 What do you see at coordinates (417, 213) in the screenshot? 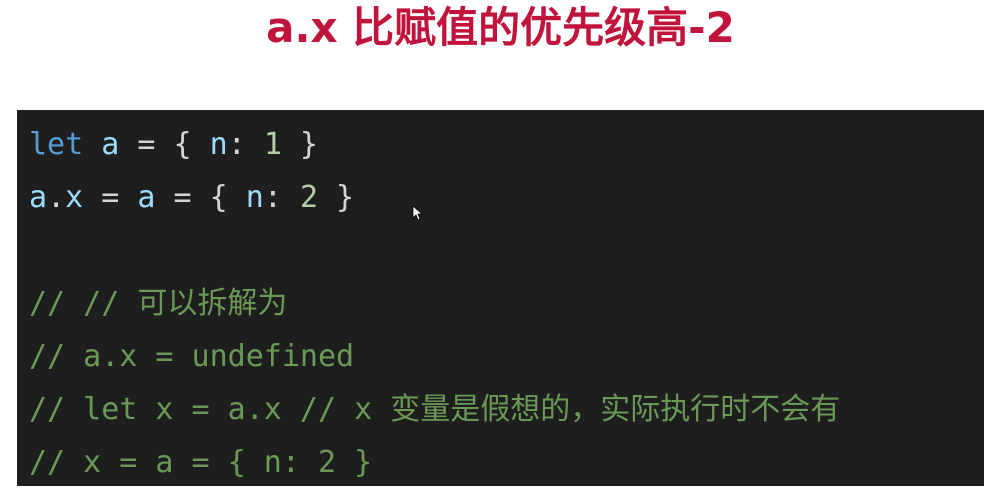
I see `mouse-pointer-icon` at bounding box center [417, 213].